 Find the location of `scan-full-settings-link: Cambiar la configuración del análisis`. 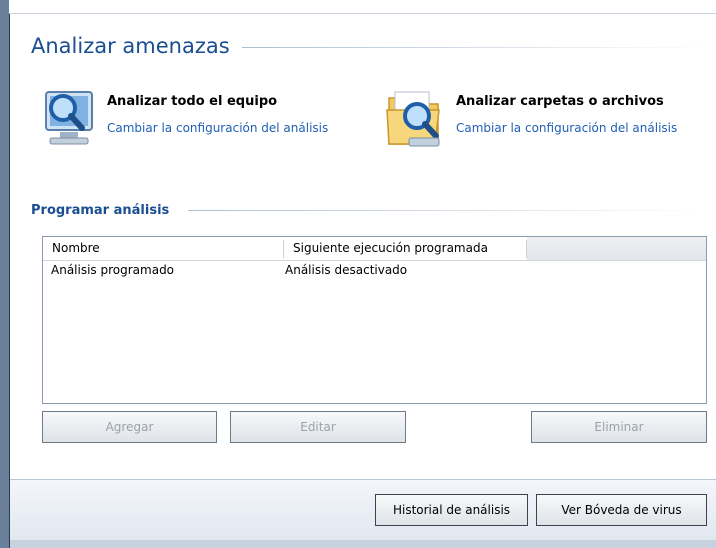

scan-full-settings-link: Cambiar la configuración del análisis is located at coordinates (217, 128).